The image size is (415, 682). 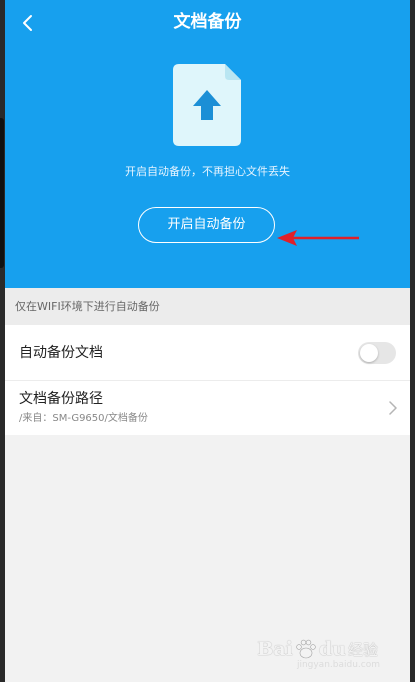 What do you see at coordinates (332, 649) in the screenshot?
I see `watermark-brand-suffix: du` at bounding box center [332, 649].